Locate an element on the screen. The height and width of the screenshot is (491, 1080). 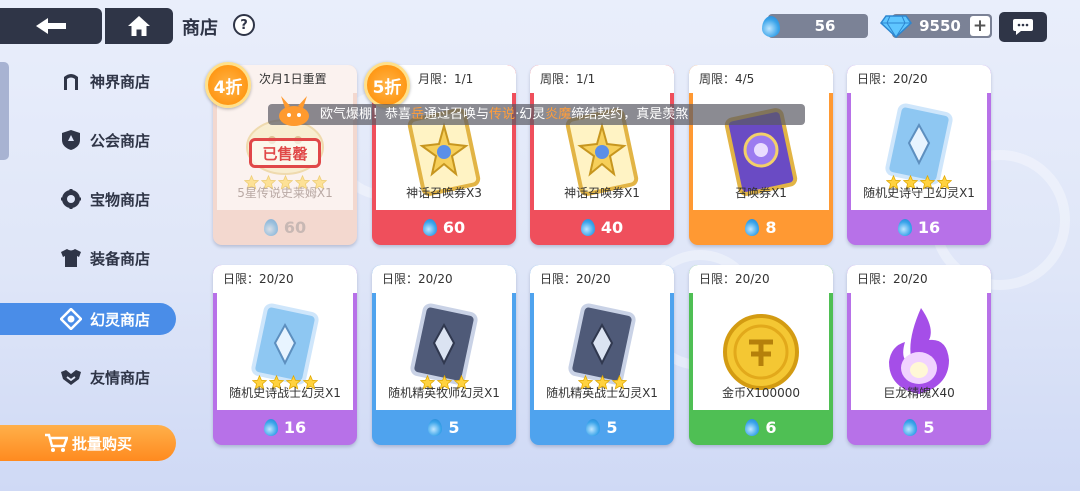
shop-item-card: 日限：20/20 随机史诗守卫幻灵X1 16 is located at coordinates (919, 155).